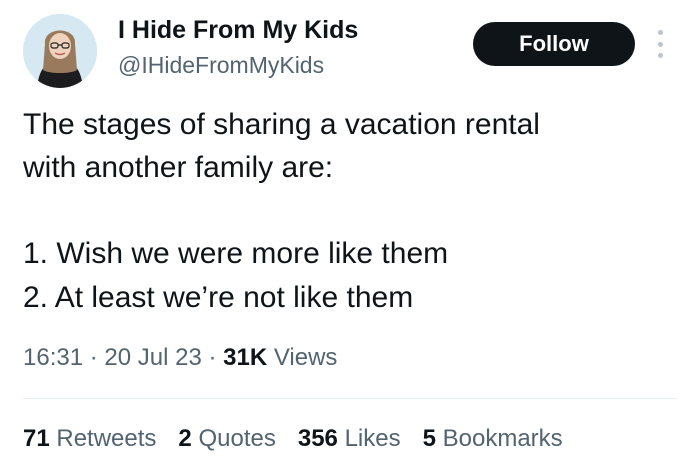 The image size is (700, 474). I want to click on bookmarks-count: 5, so click(429, 438).